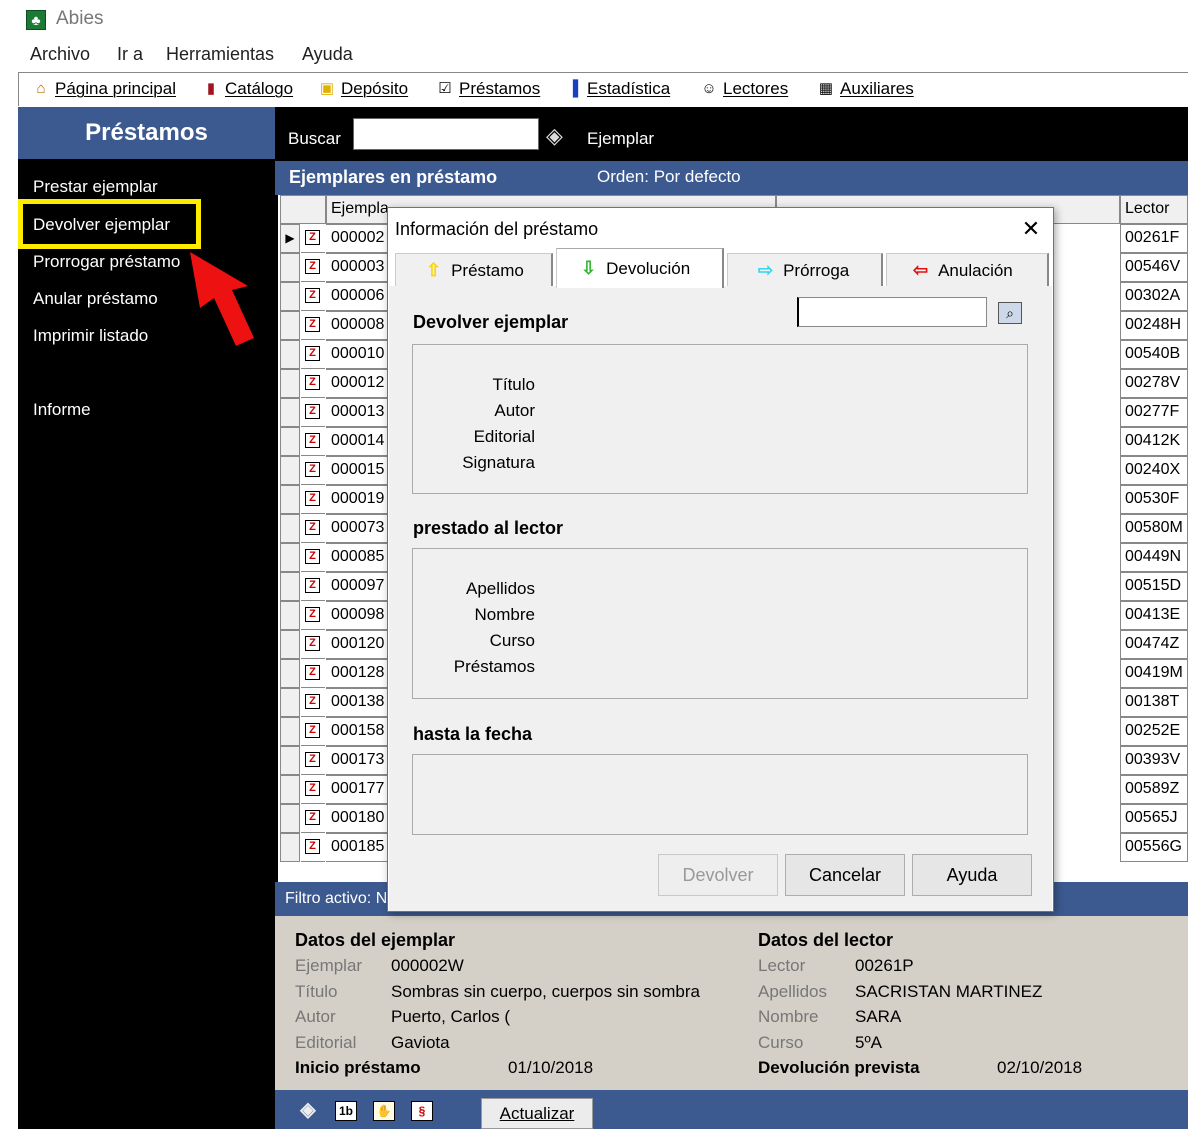 Image resolution: width=1188 pixels, height=1129 pixels. Describe the element at coordinates (766, 270) in the screenshot. I see `right-arrow-icon: ⇨` at that location.